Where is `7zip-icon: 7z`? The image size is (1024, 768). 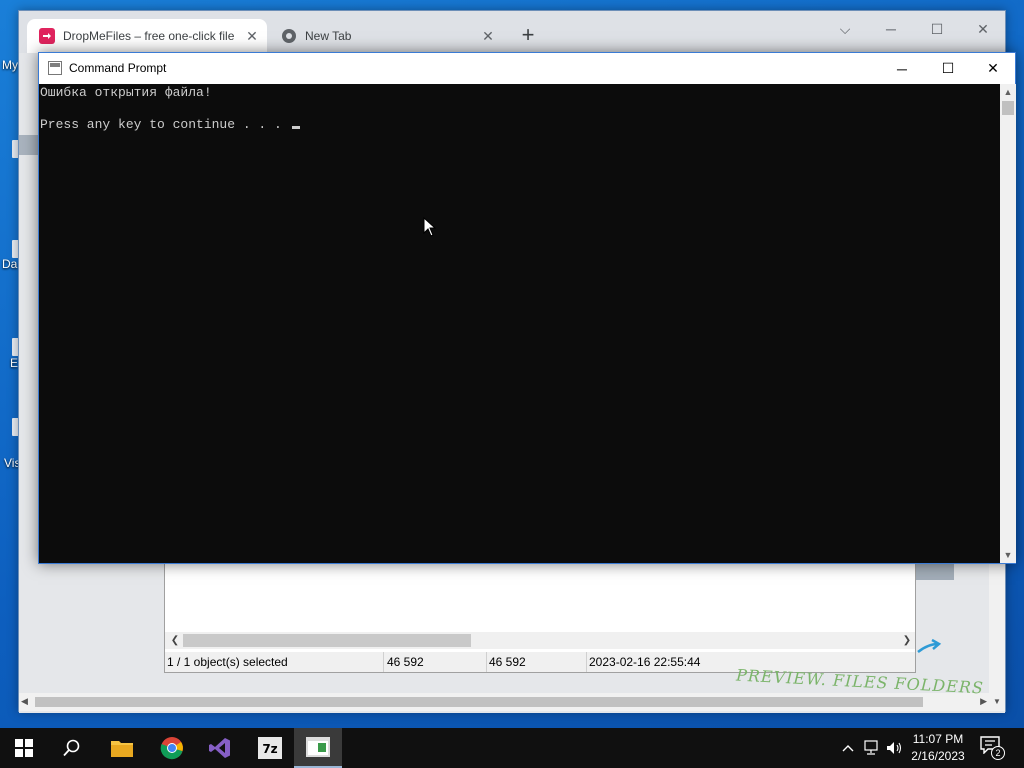
7zip-icon: 7z is located at coordinates (270, 748).